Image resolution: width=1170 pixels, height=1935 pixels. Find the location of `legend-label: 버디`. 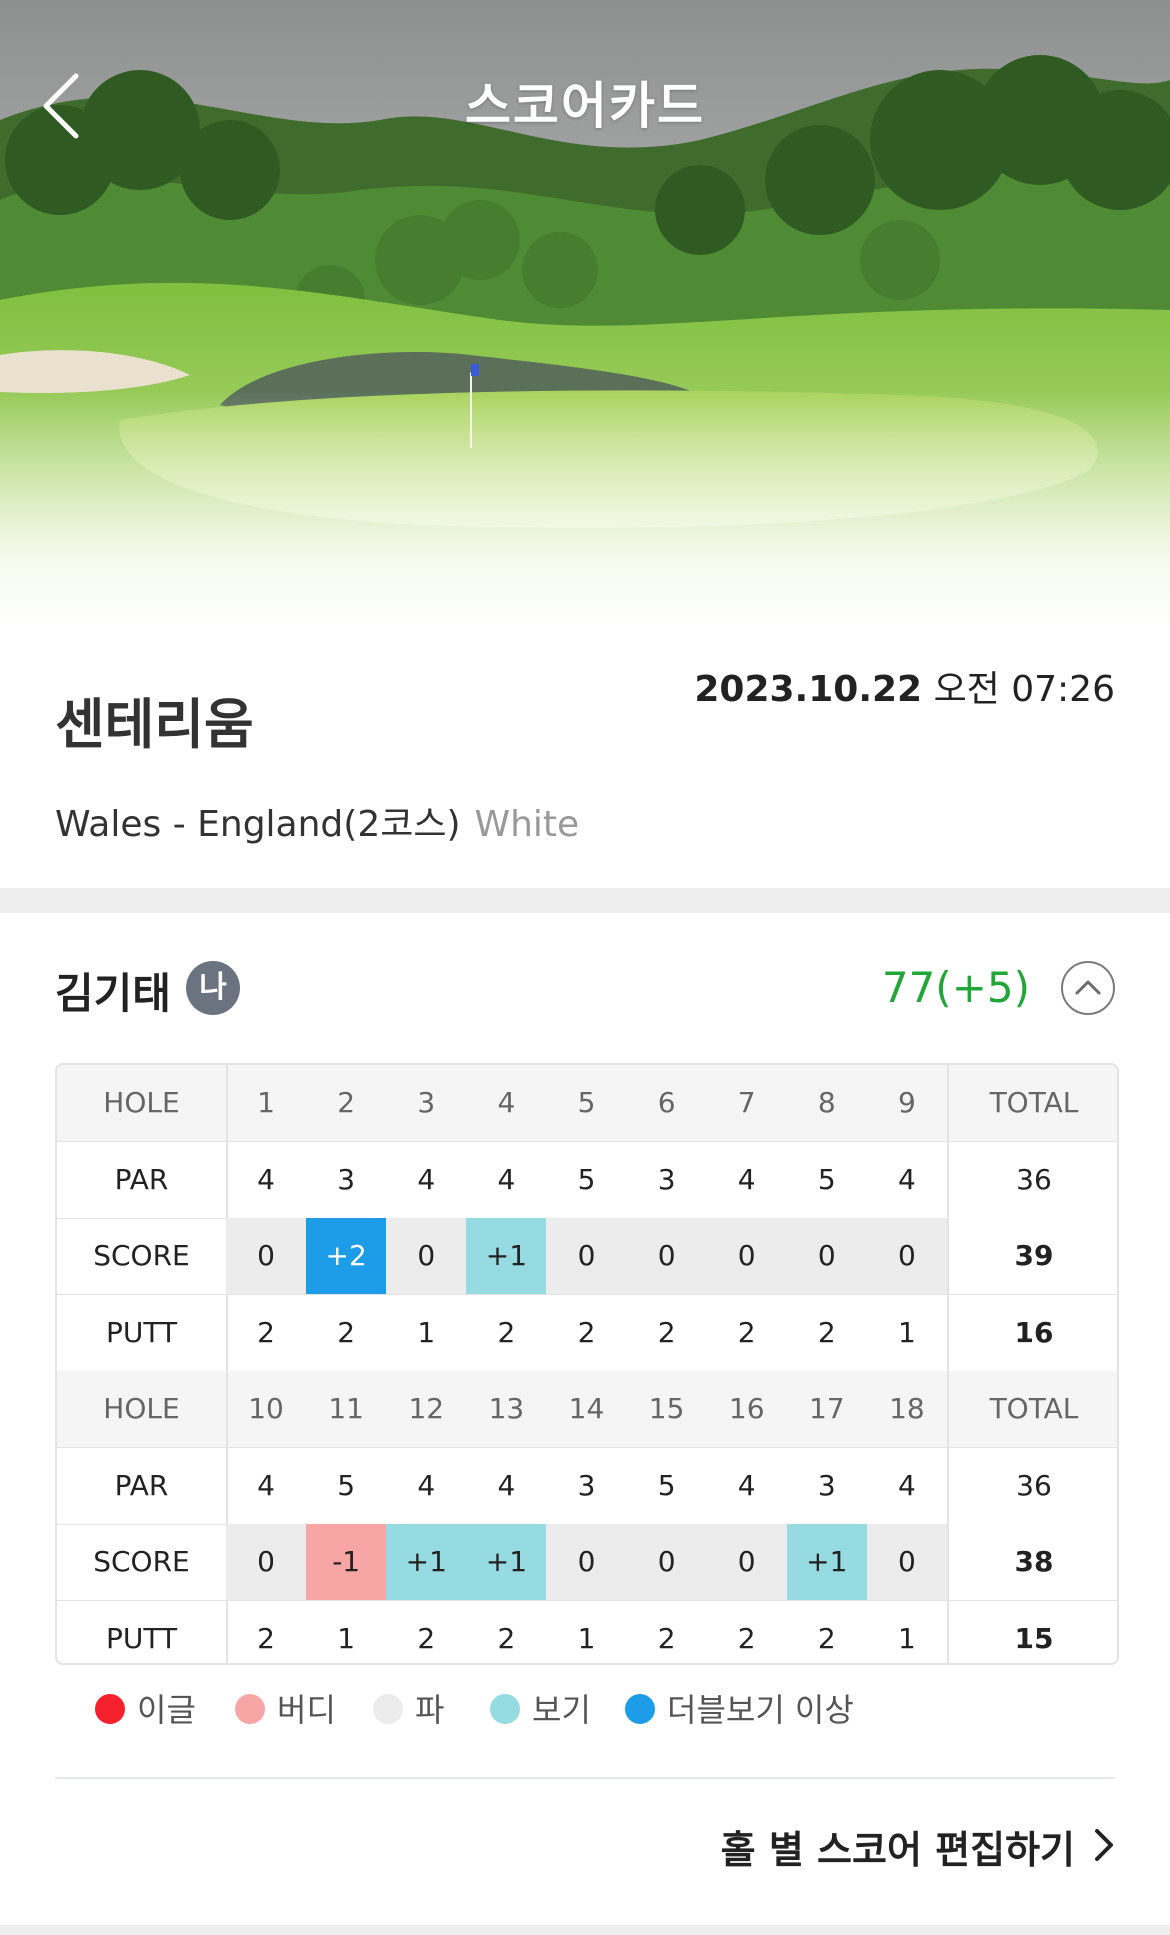

legend-label: 버디 is located at coordinates (306, 1710).